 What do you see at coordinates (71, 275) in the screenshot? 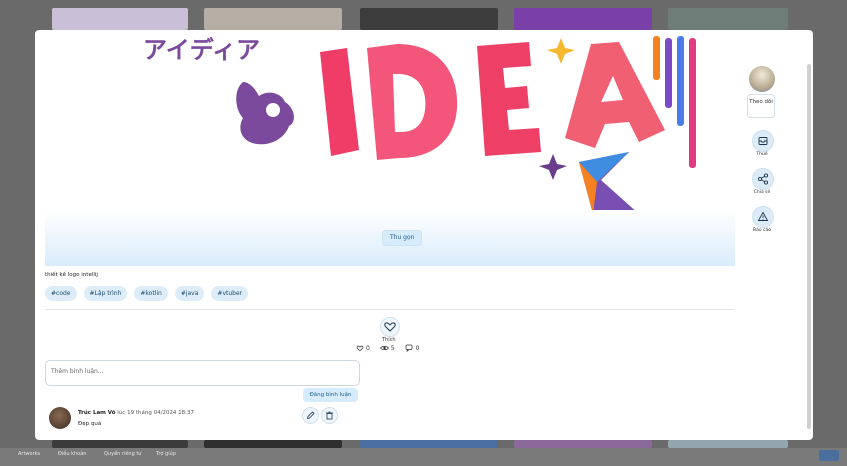
I see `artwork-description: thiết kế logo intellij` at bounding box center [71, 275].